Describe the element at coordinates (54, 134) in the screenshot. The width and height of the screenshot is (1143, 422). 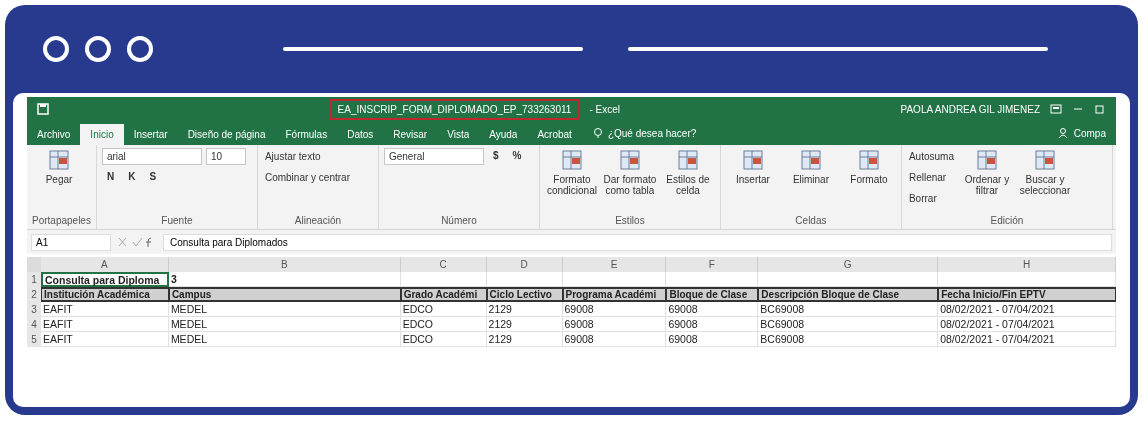
I see `ribbon-tab: Archivo` at that location.